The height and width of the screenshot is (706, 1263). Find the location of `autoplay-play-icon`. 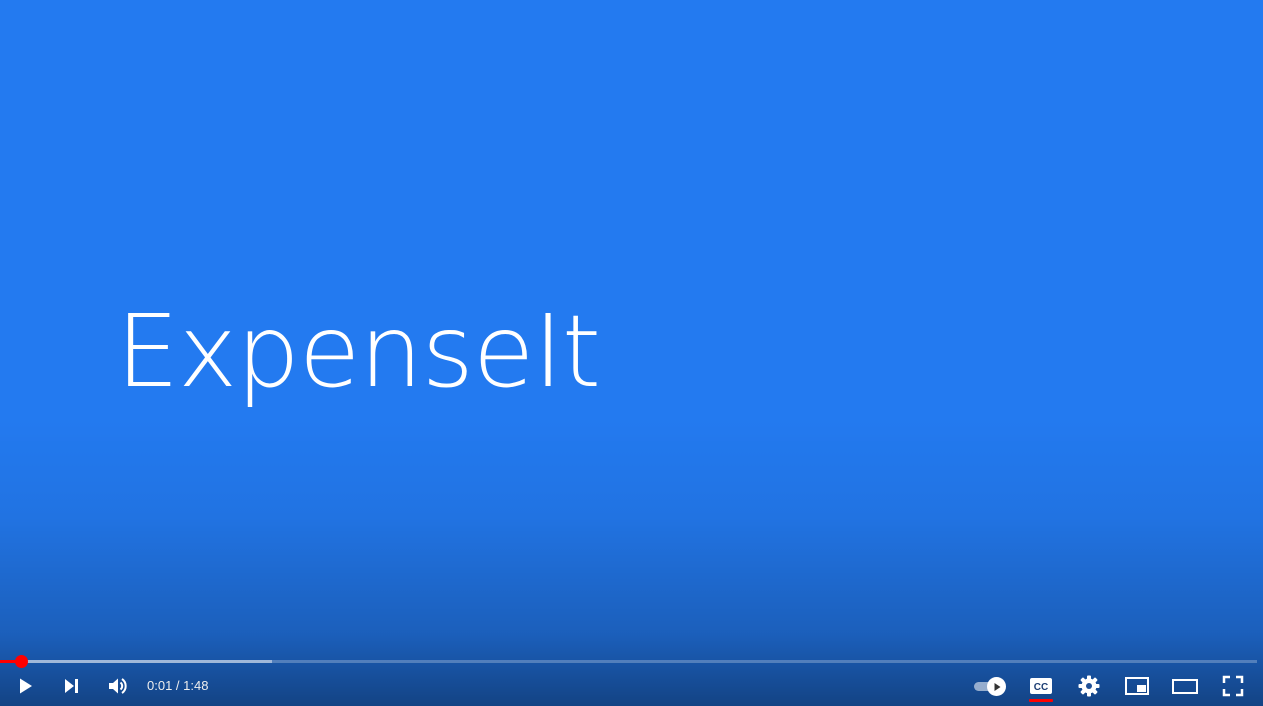

autoplay-play-icon is located at coordinates (997, 686).